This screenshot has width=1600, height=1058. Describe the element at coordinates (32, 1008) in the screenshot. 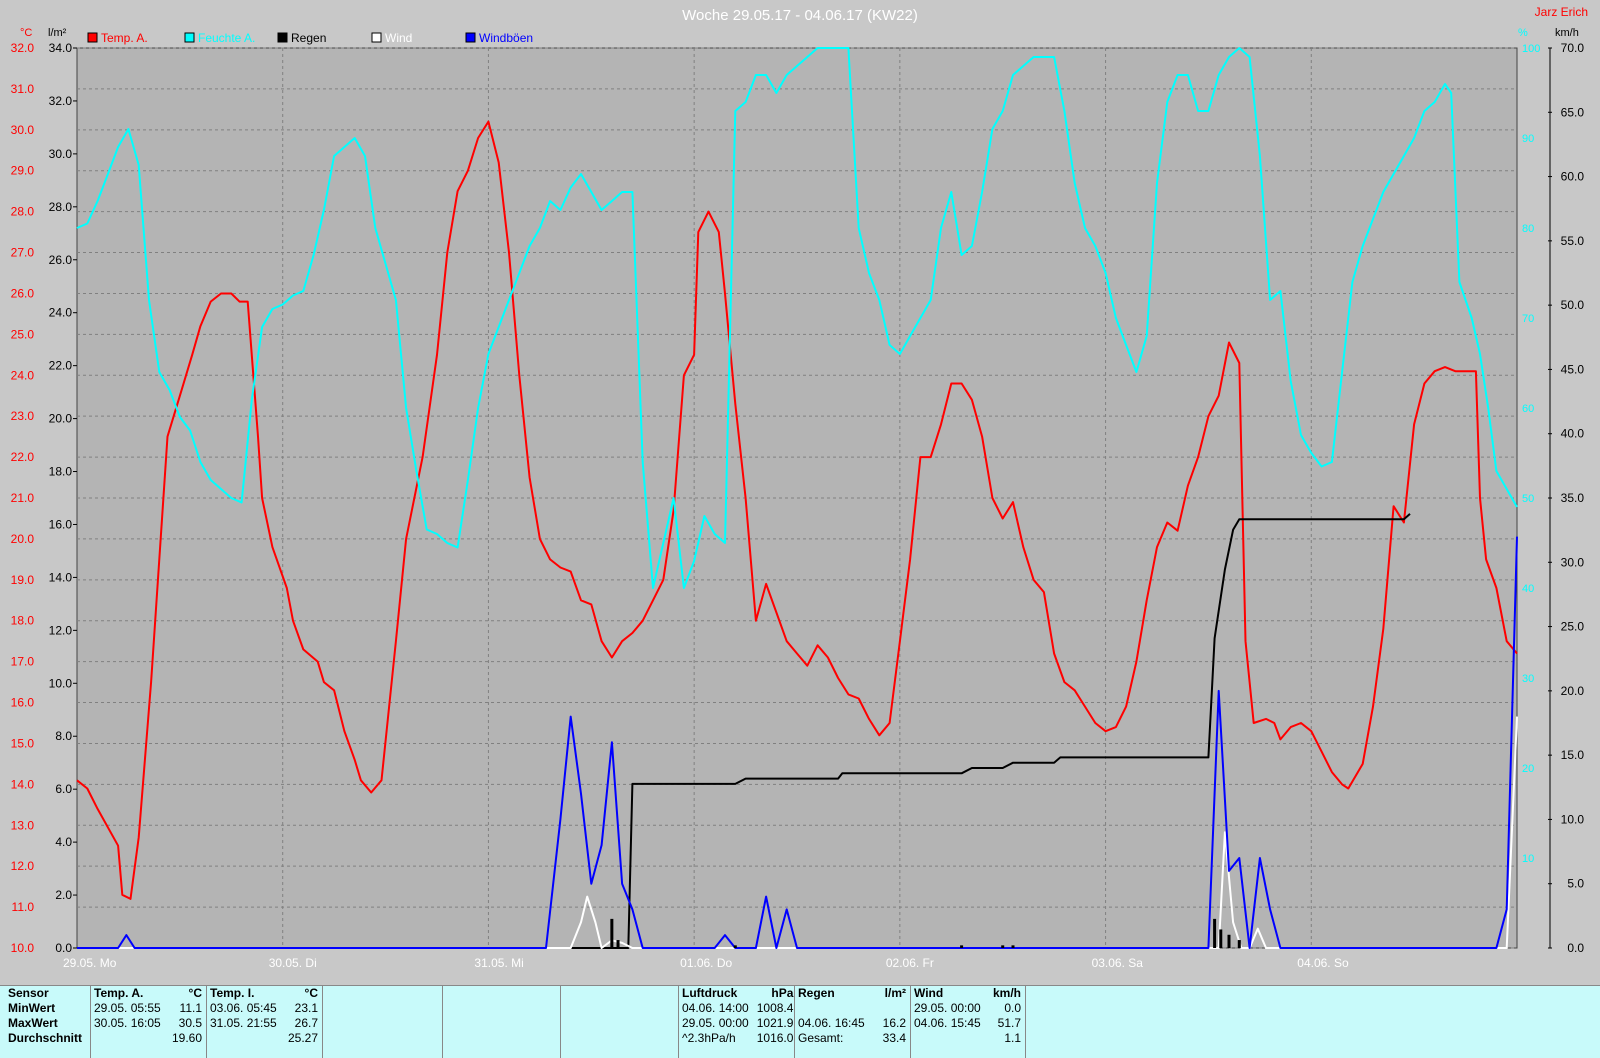

I see `min-label: MinWert` at that location.